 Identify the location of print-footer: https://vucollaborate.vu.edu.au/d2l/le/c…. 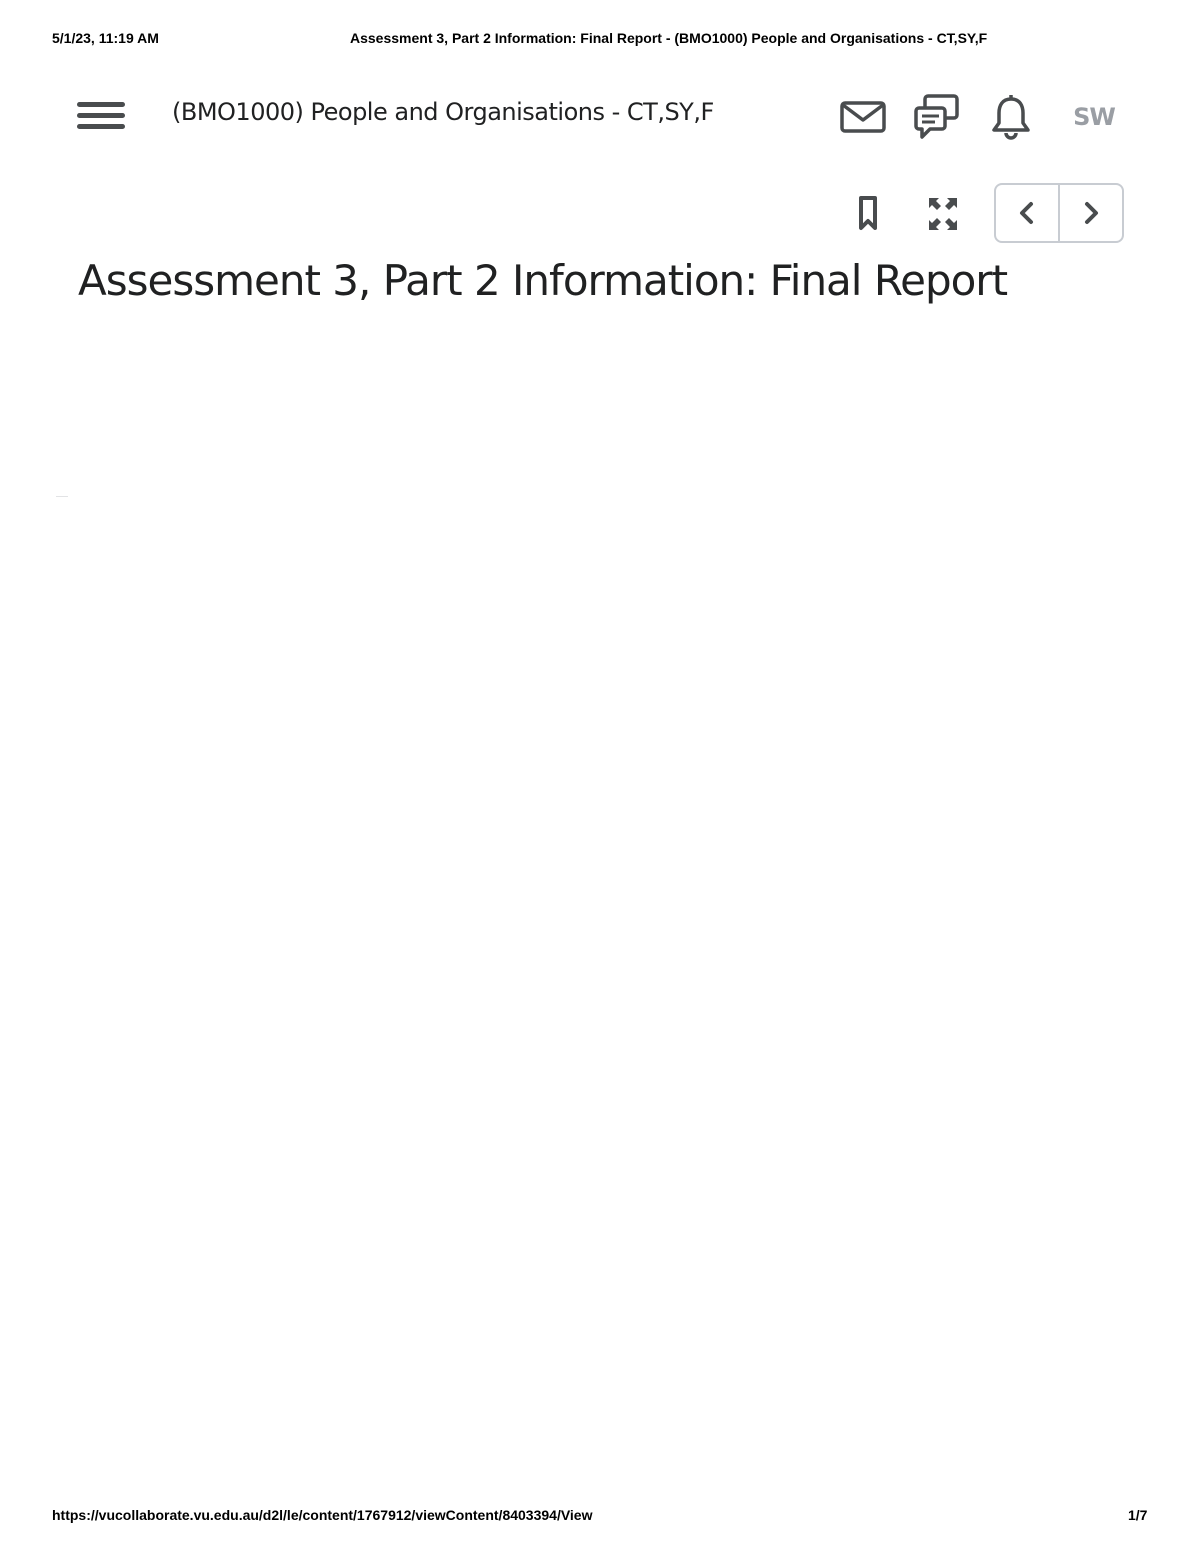
(600, 1517).